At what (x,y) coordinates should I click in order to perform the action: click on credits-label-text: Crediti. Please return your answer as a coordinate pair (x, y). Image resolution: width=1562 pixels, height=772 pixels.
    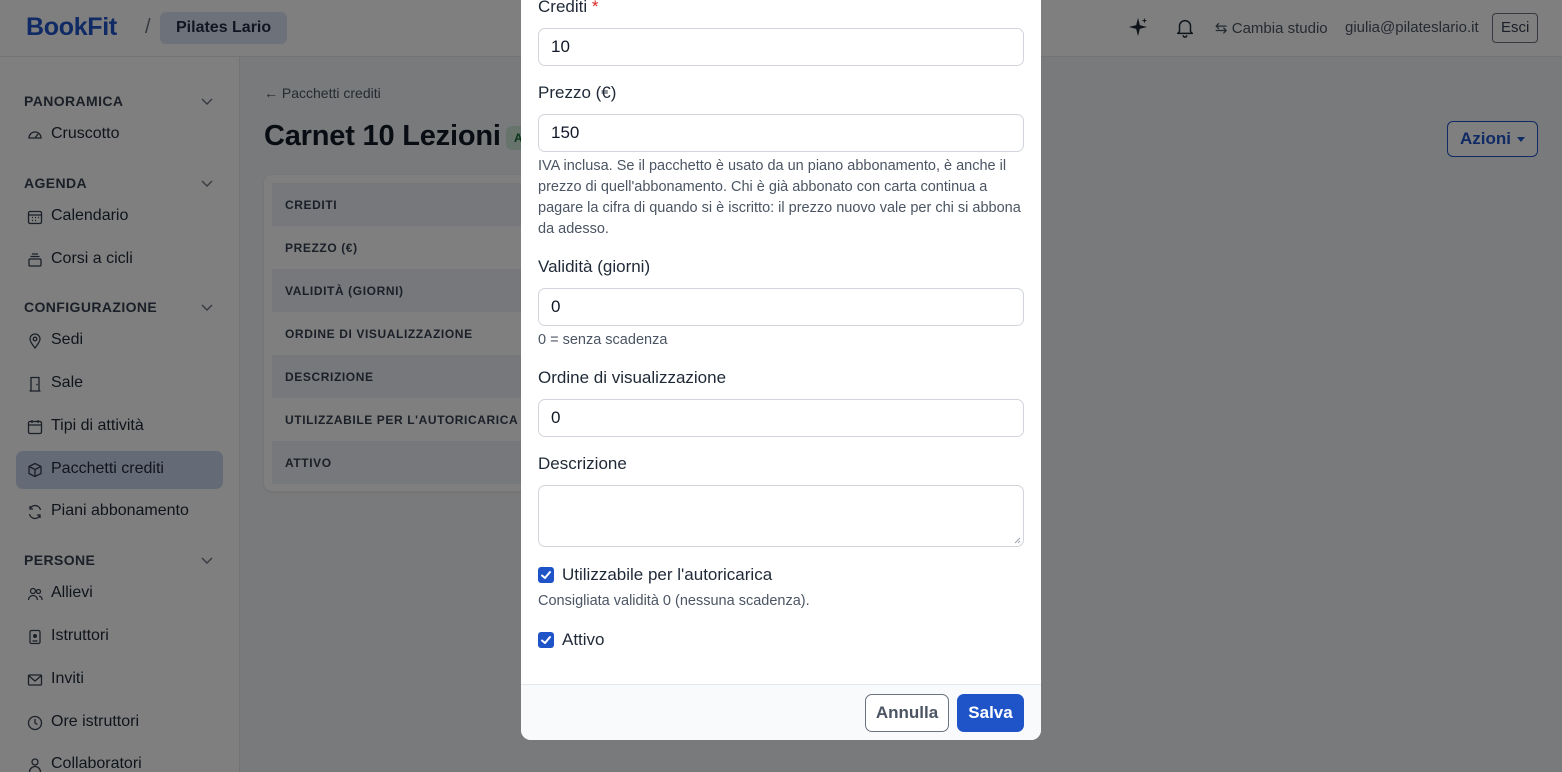
    Looking at the image, I should click on (563, 8).